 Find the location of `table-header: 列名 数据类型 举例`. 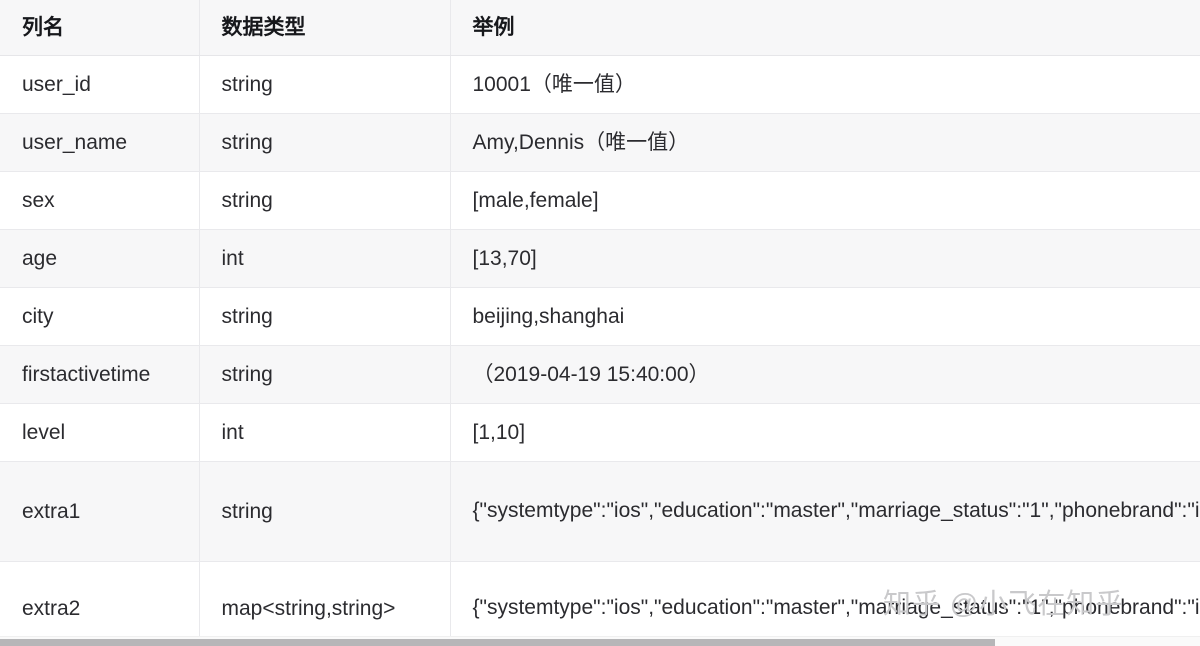

table-header: 列名 数据类型 举例 is located at coordinates (600, 28).